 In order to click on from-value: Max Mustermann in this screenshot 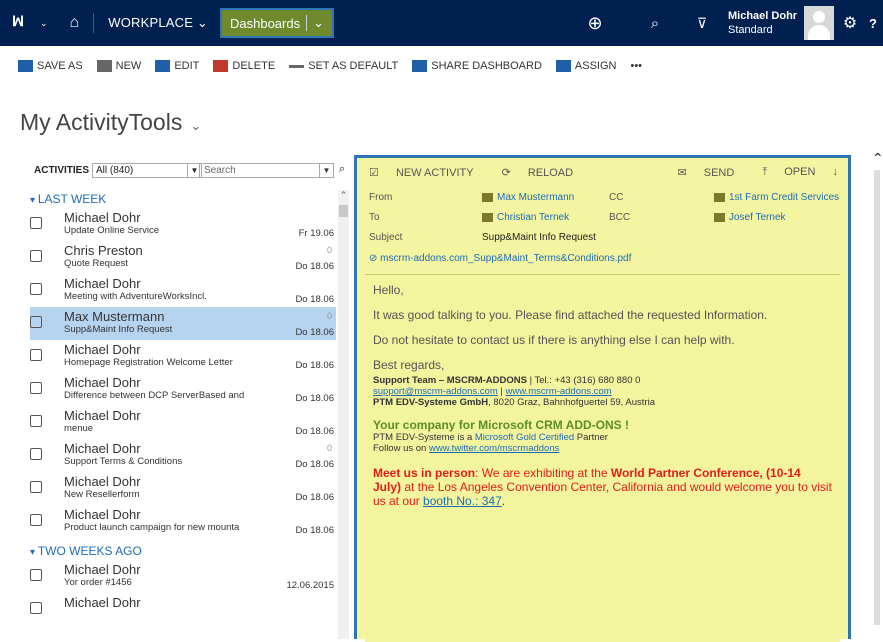, I will do `click(528, 197)`.